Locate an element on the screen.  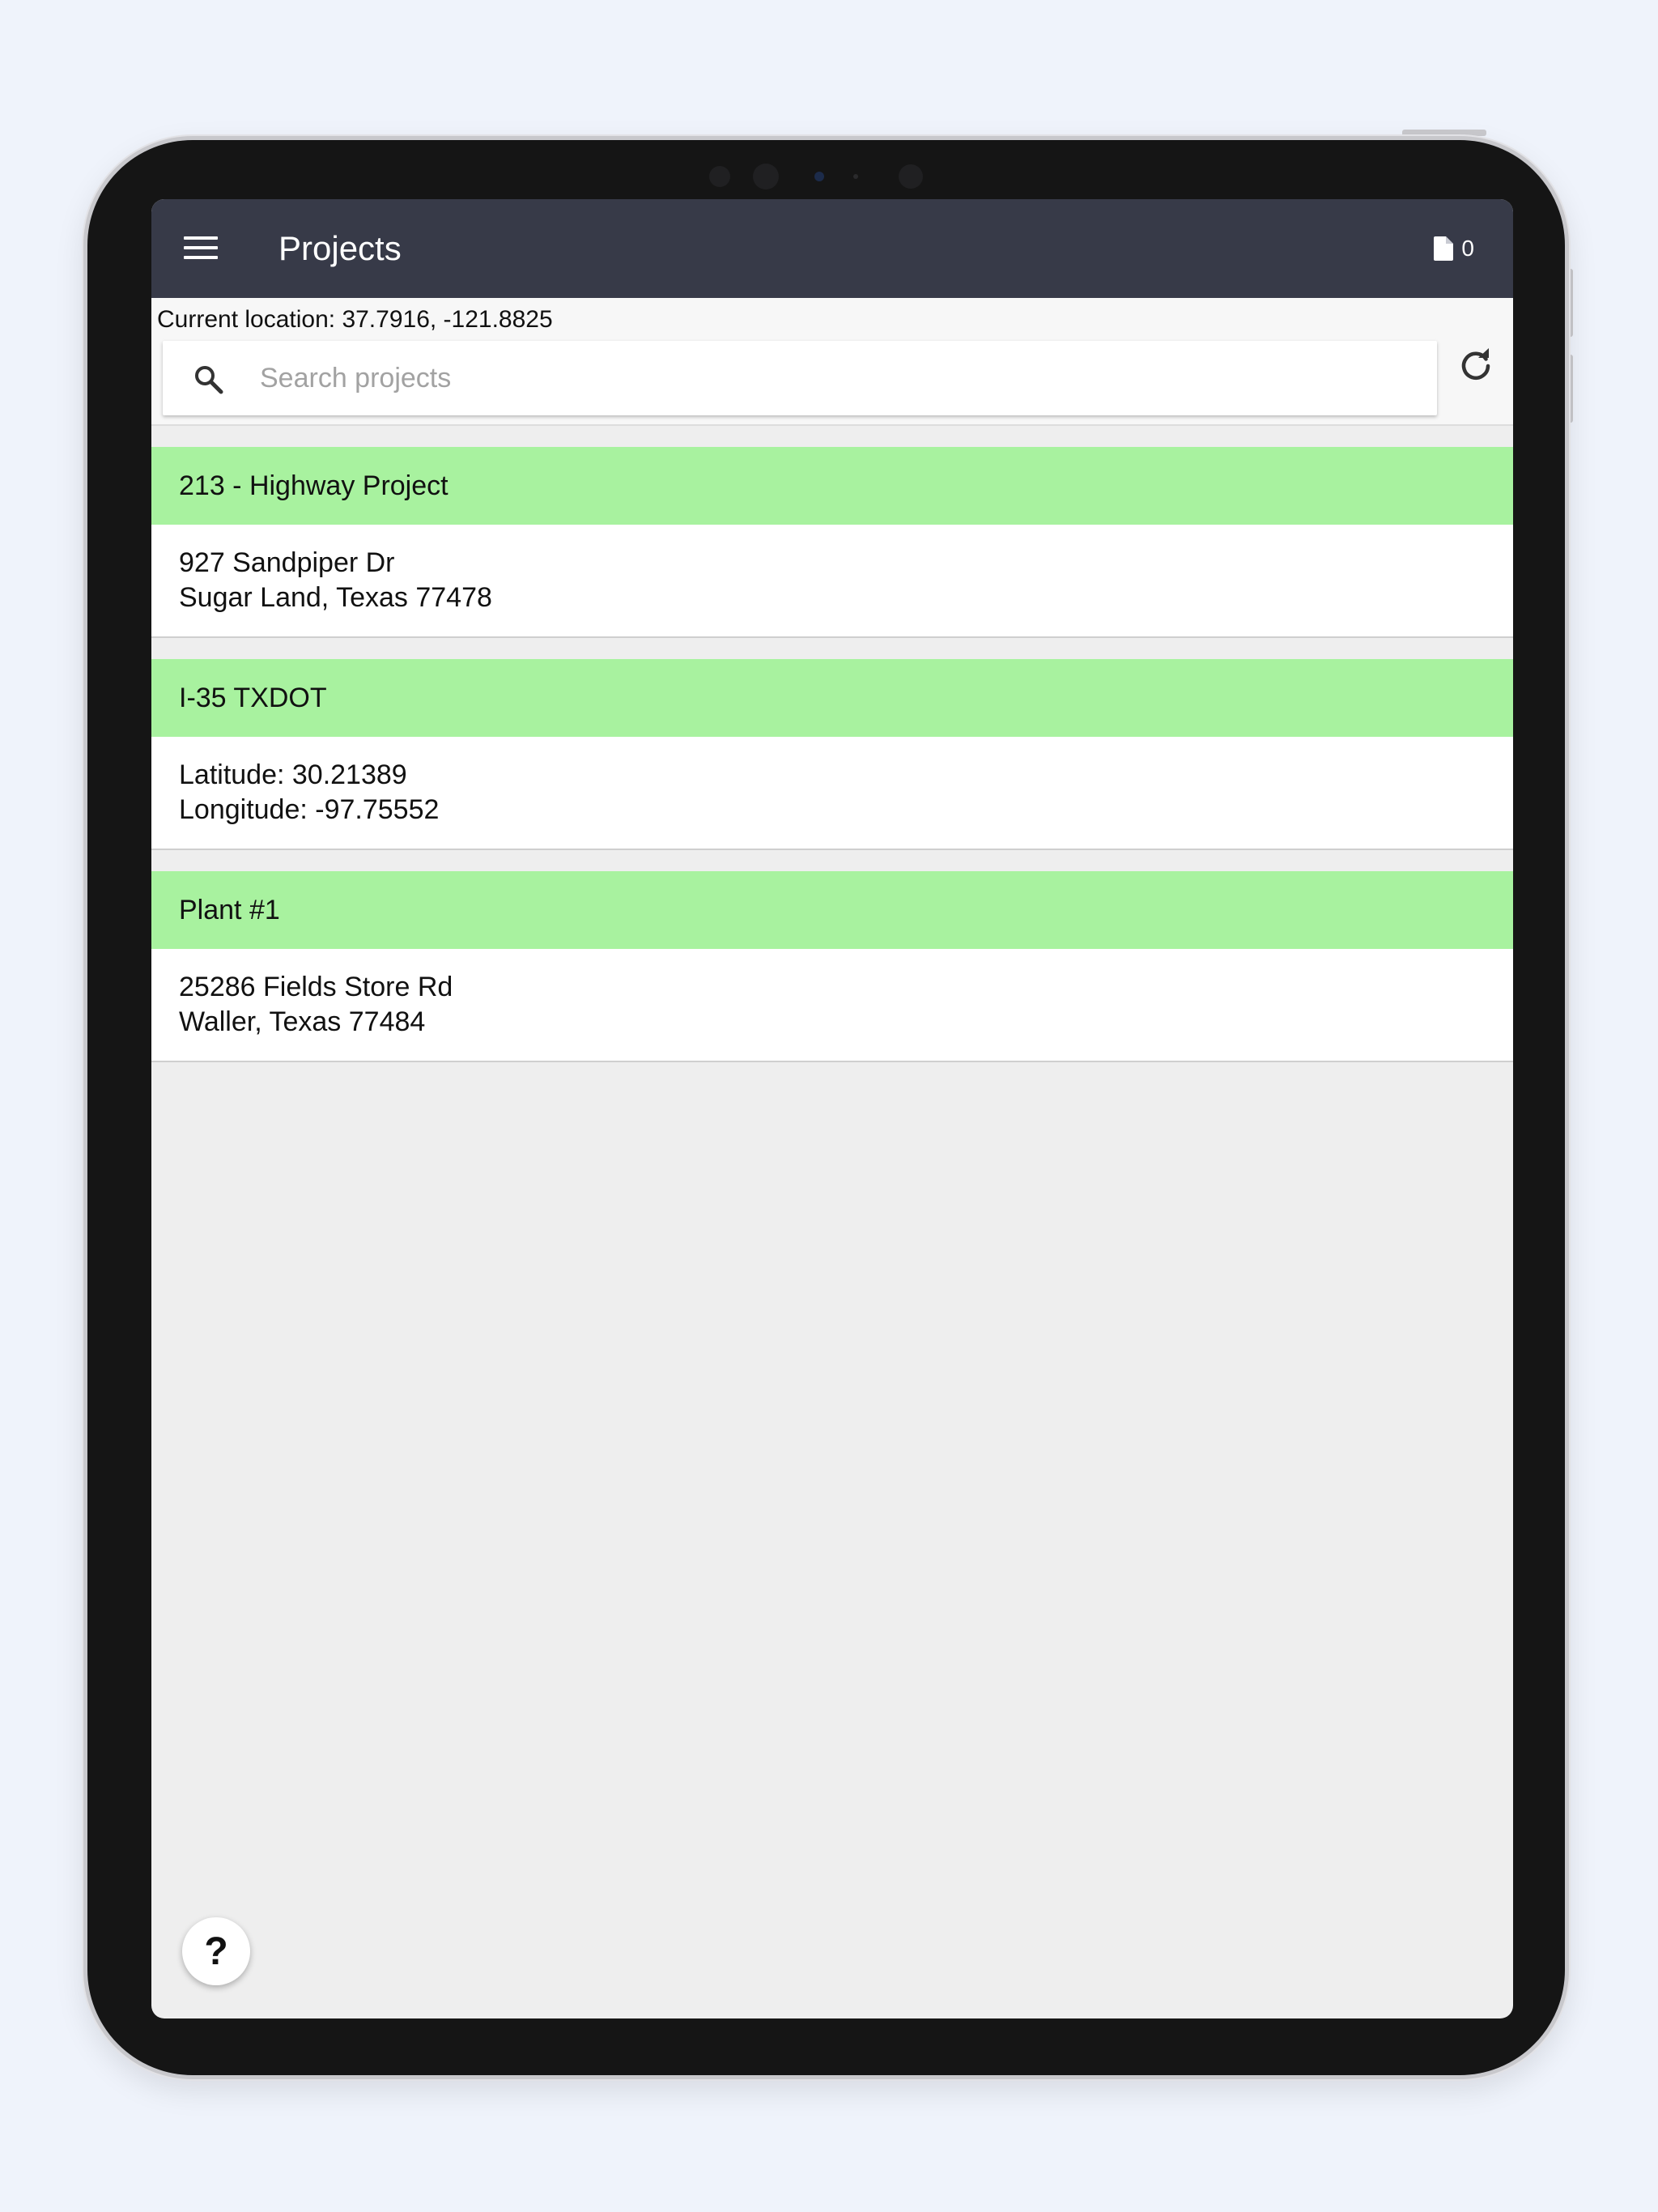
current-location-text: Current location: 37.7916, -121.8825 is located at coordinates (355, 320).